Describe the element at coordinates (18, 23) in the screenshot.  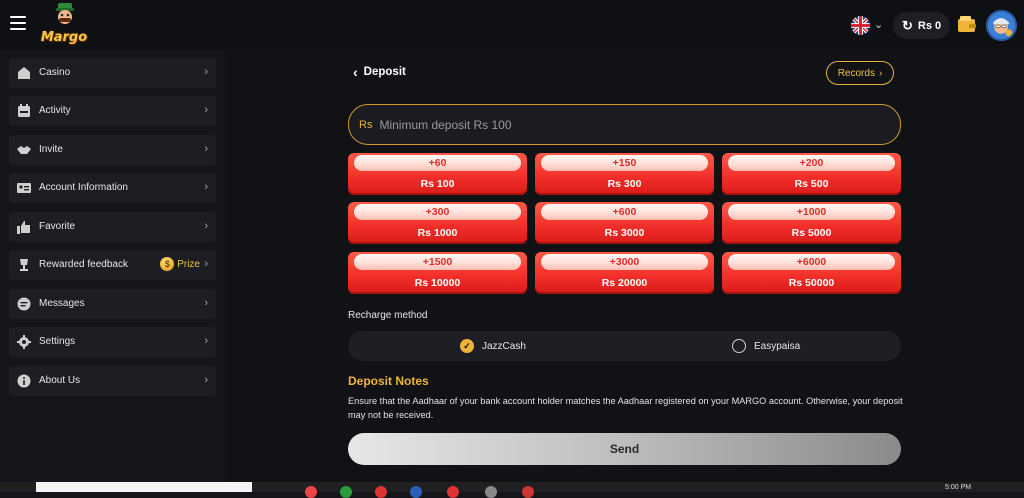
I see `hamburger-menu-icon` at that location.